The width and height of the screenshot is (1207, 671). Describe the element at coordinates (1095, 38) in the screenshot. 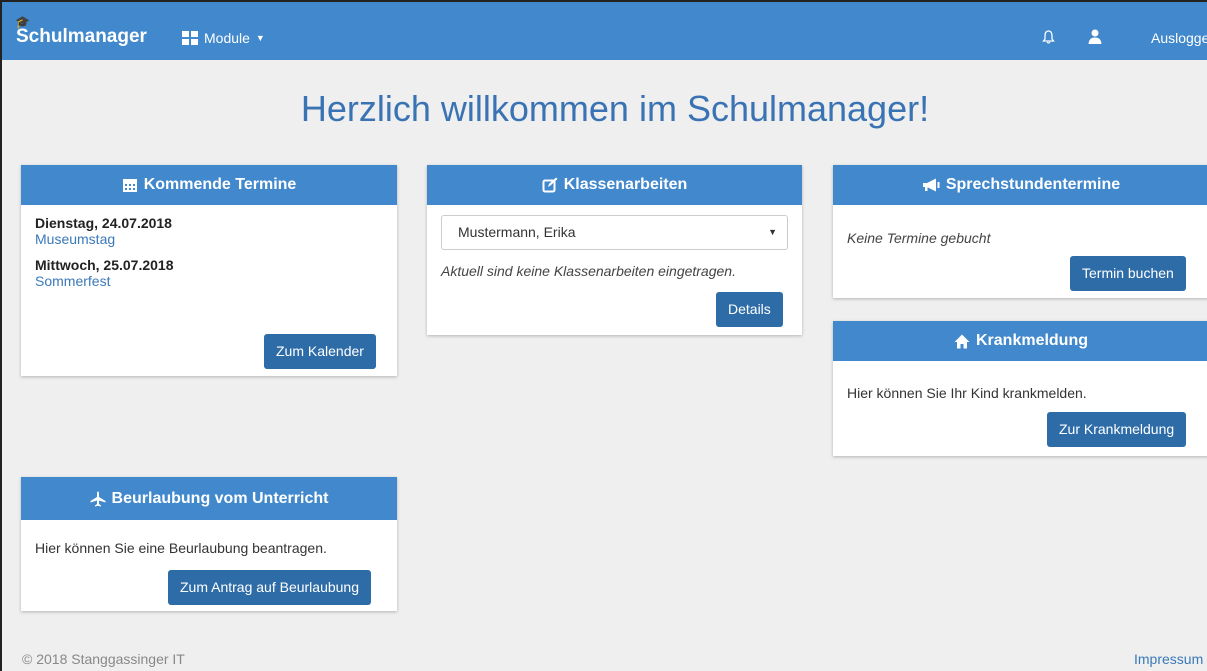

I see `user-icon` at that location.